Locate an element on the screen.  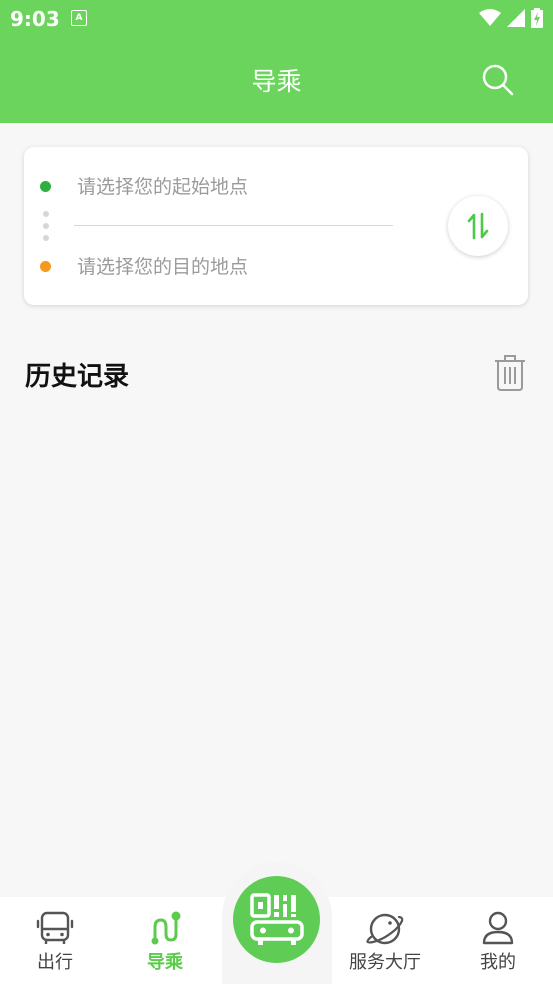
tab-mine: 我的 is located at coordinates (498, 940).